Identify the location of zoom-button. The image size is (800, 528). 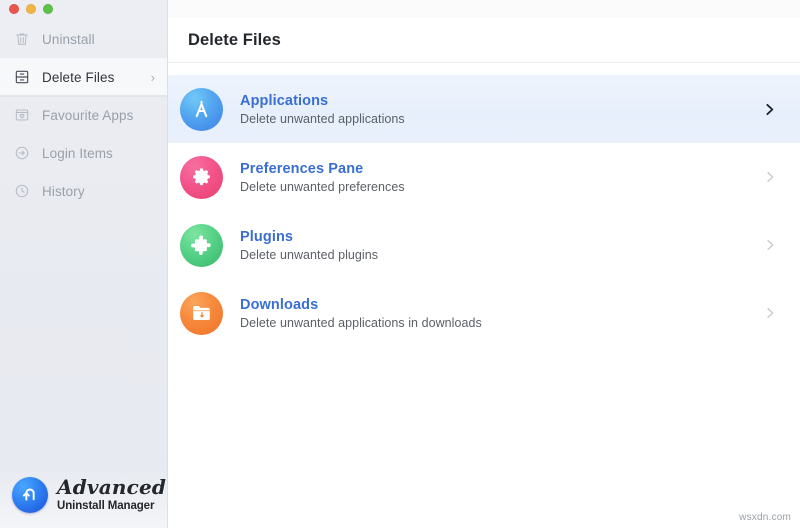
(48, 9).